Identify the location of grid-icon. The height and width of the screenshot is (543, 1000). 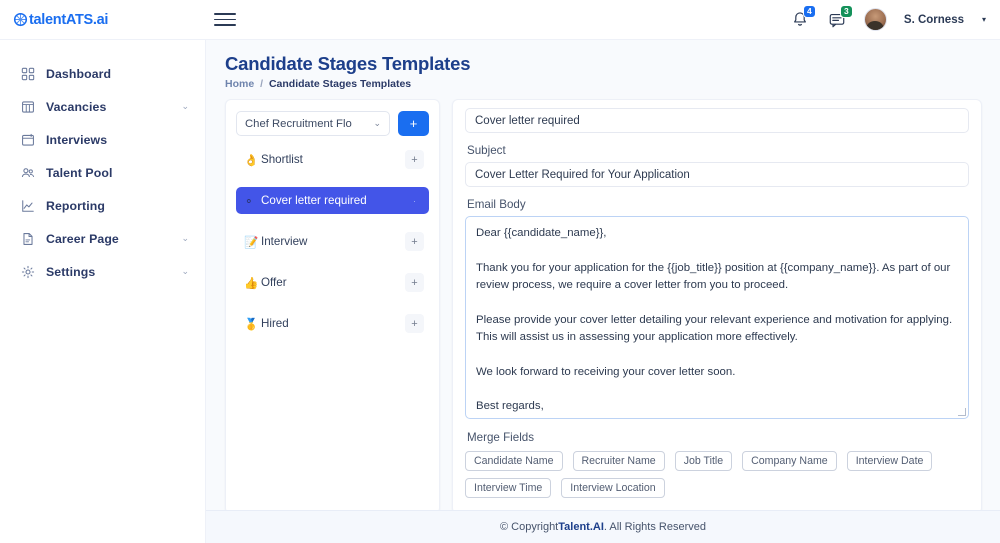
(28, 74).